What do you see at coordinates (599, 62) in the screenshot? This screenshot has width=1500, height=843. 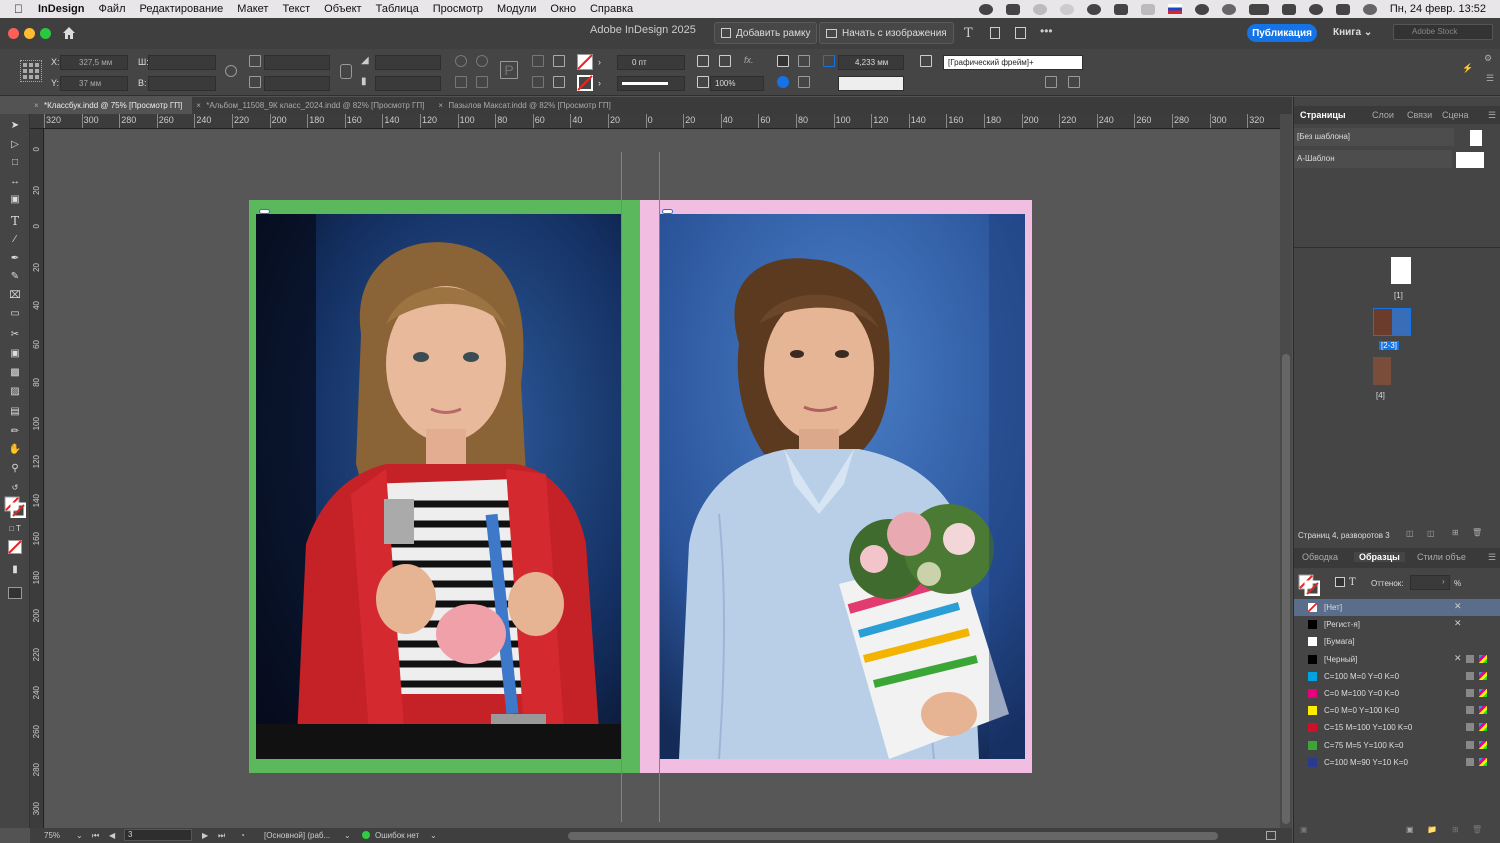 I see `fill-chevron-icon: ›` at bounding box center [599, 62].